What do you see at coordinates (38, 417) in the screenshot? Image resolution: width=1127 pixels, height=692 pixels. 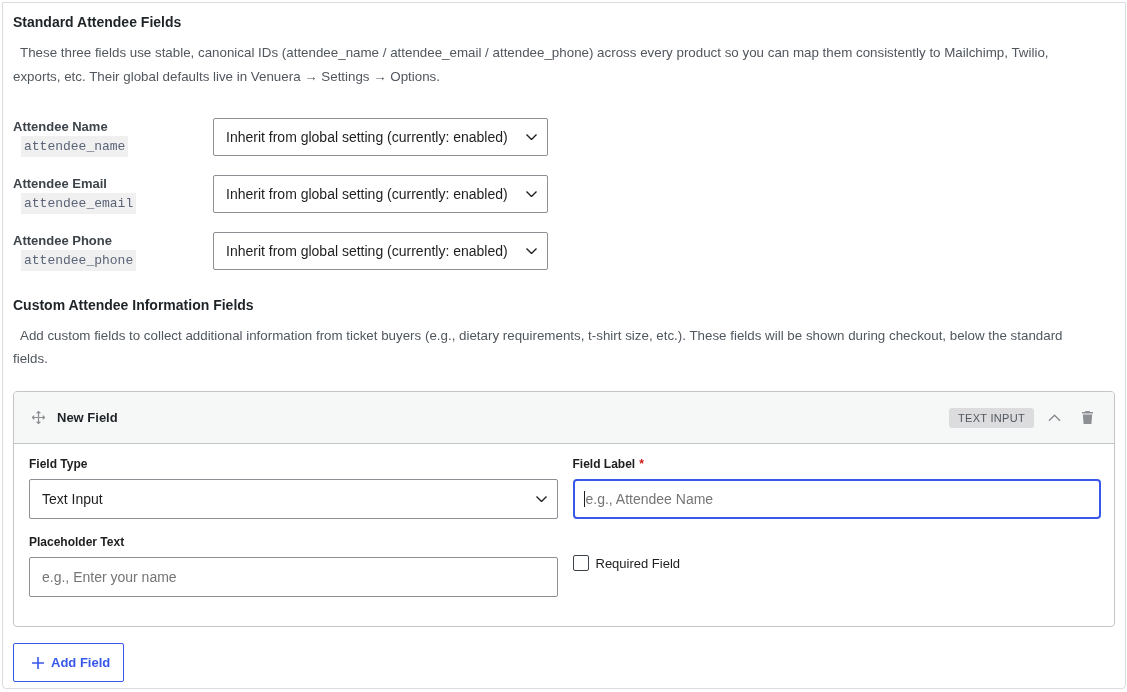 I see `move-icon` at bounding box center [38, 417].